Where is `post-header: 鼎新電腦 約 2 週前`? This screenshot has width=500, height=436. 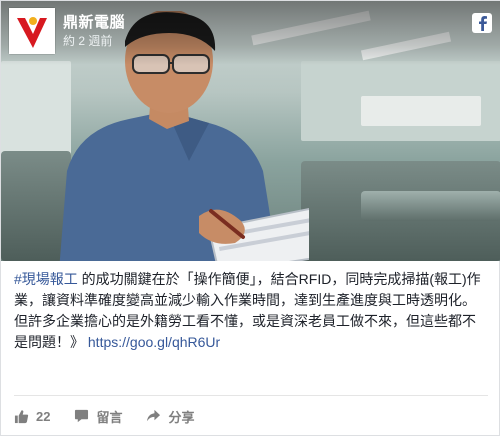 post-header: 鼎新電腦 約 2 週前 is located at coordinates (250, 33).